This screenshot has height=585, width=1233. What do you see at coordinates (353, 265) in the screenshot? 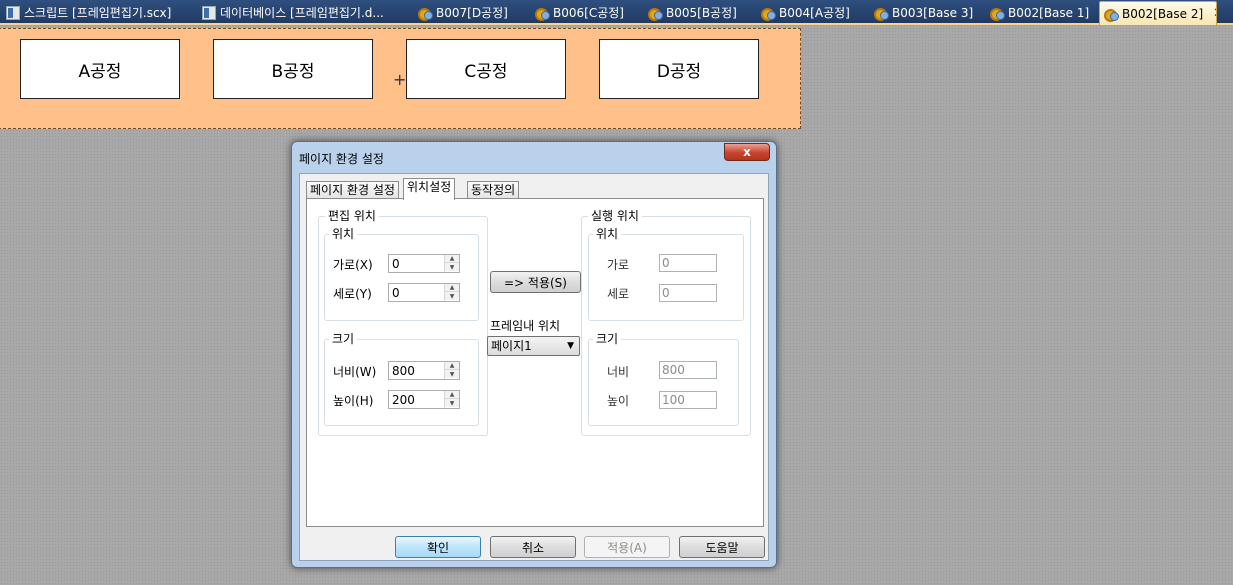
I see `edit-x-label: 가로(X)` at bounding box center [353, 265].